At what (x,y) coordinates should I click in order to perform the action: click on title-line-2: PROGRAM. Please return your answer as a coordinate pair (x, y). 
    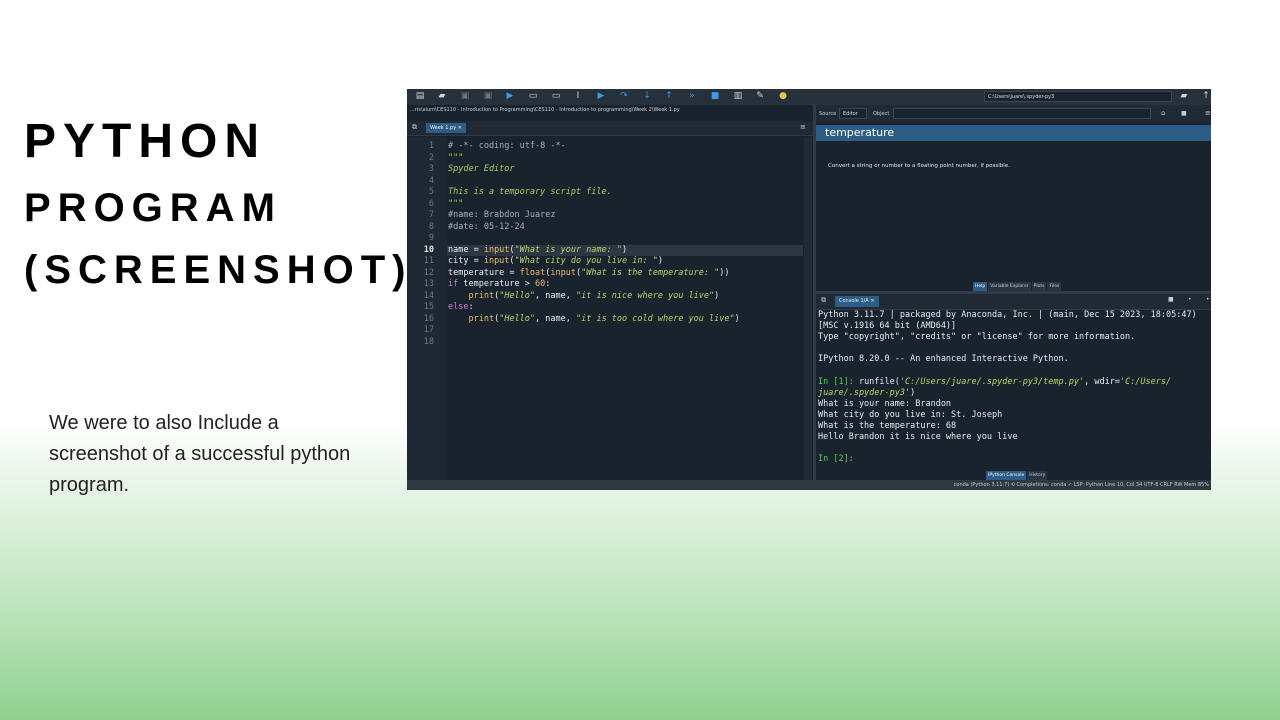
    Looking at the image, I should click on (153, 208).